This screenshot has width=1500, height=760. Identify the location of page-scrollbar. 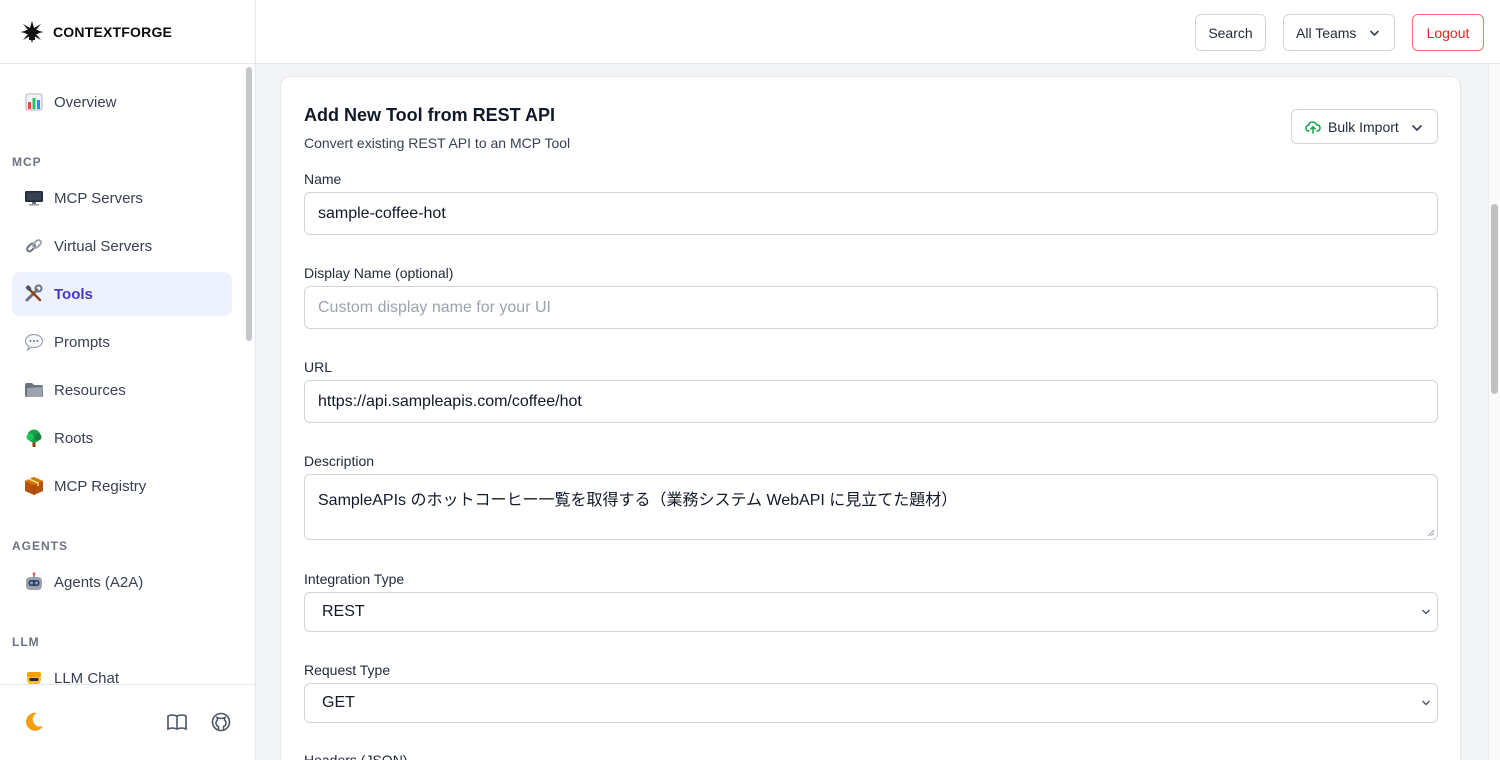
(1494, 412).